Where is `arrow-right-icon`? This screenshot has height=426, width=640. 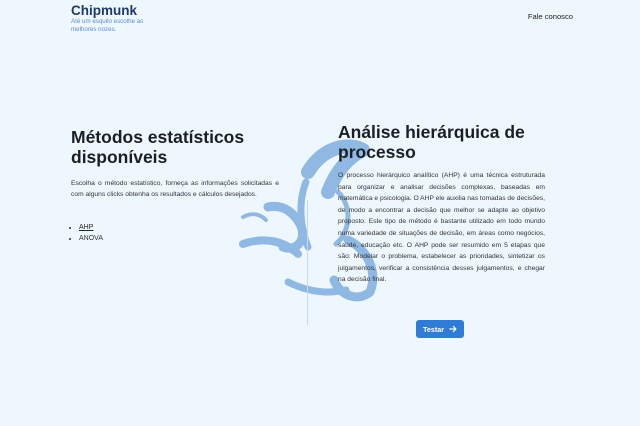
arrow-right-icon is located at coordinates (453, 329).